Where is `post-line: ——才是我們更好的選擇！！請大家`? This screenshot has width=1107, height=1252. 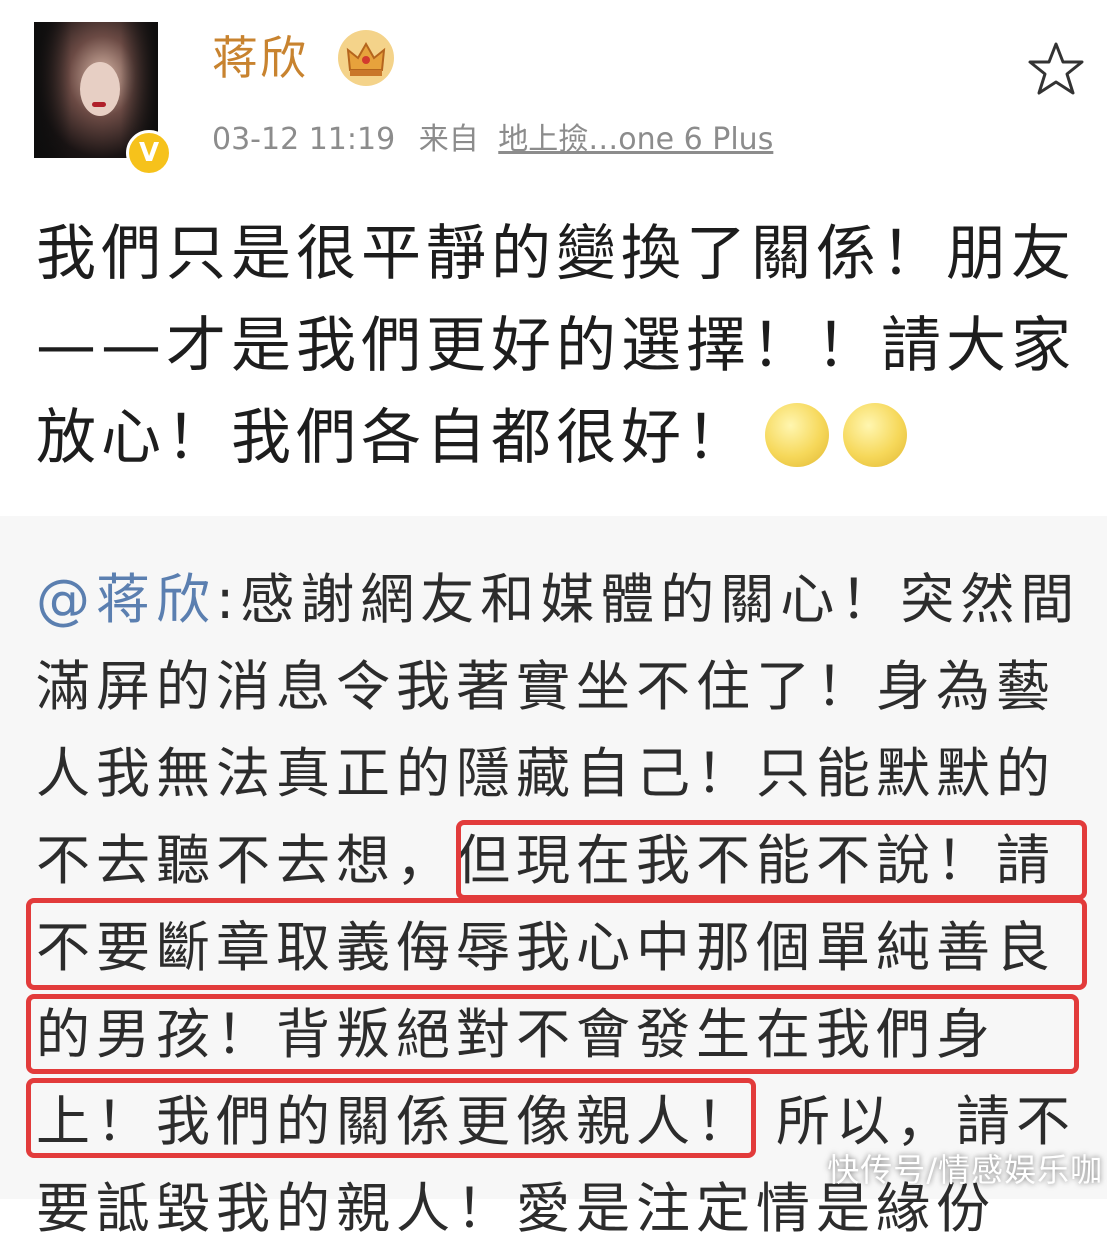
post-line: ——才是我們更好的選擇！！請大家 is located at coordinates (556, 346).